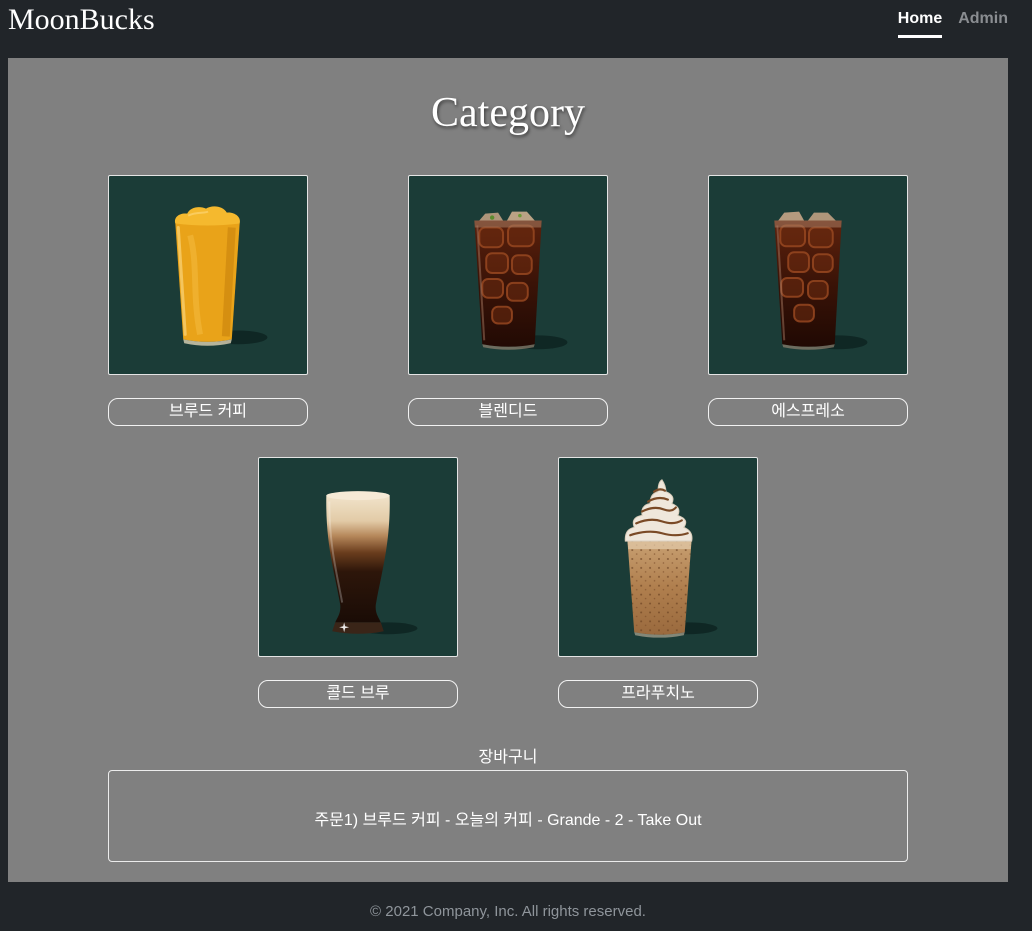 The image size is (1032, 931). Describe the element at coordinates (671, 558) in the screenshot. I see `frappuccino-icon` at that location.